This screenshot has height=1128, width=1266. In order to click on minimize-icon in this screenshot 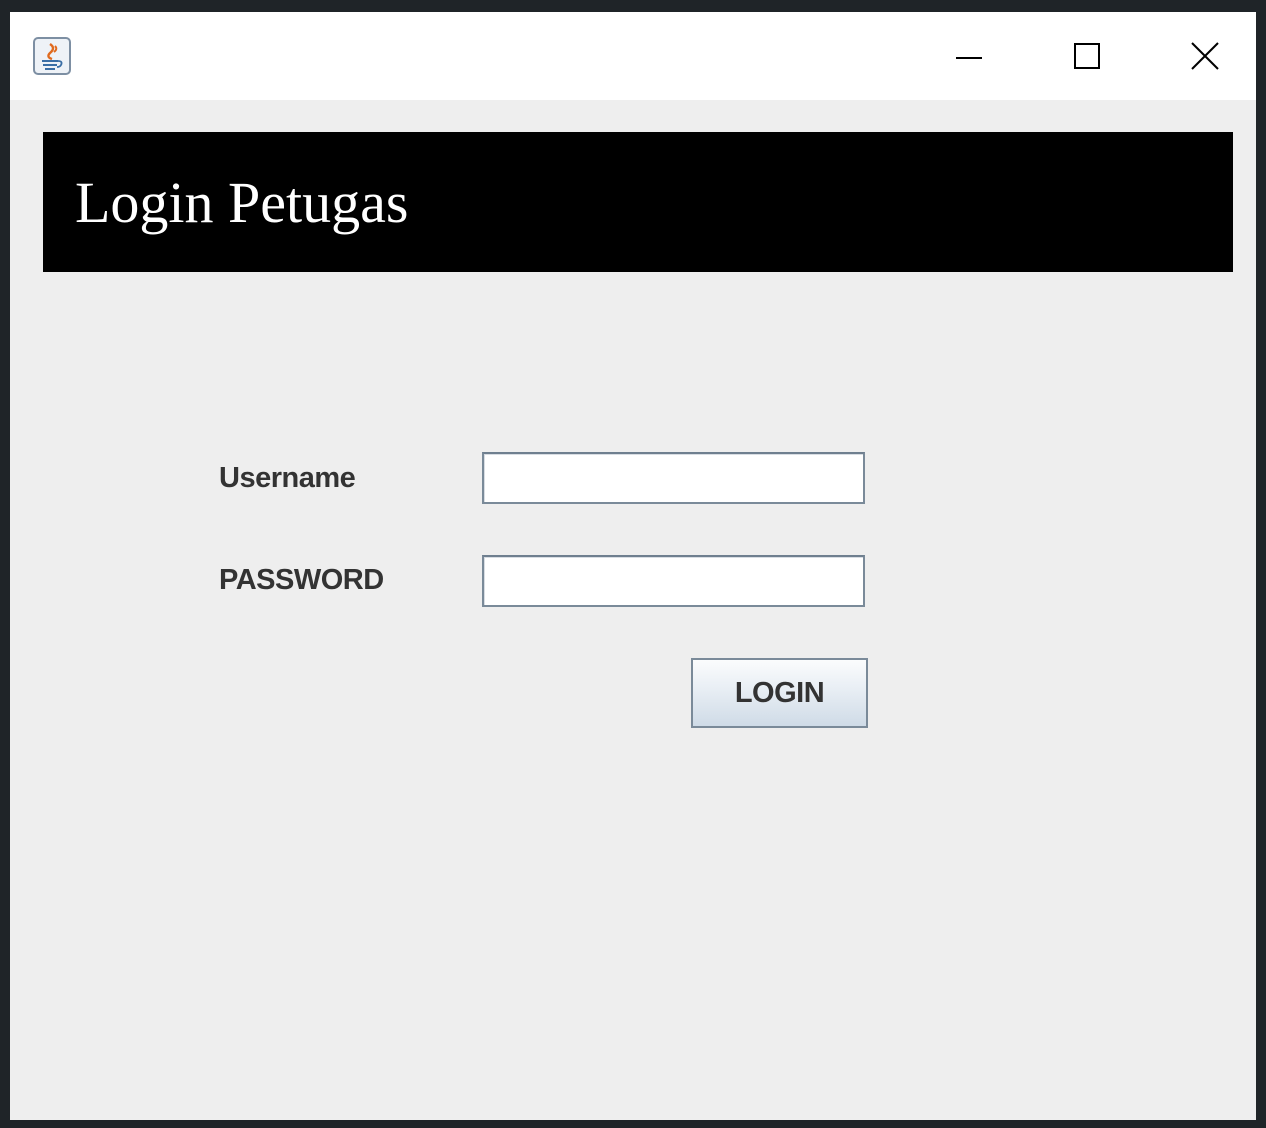, I will do `click(969, 58)`.